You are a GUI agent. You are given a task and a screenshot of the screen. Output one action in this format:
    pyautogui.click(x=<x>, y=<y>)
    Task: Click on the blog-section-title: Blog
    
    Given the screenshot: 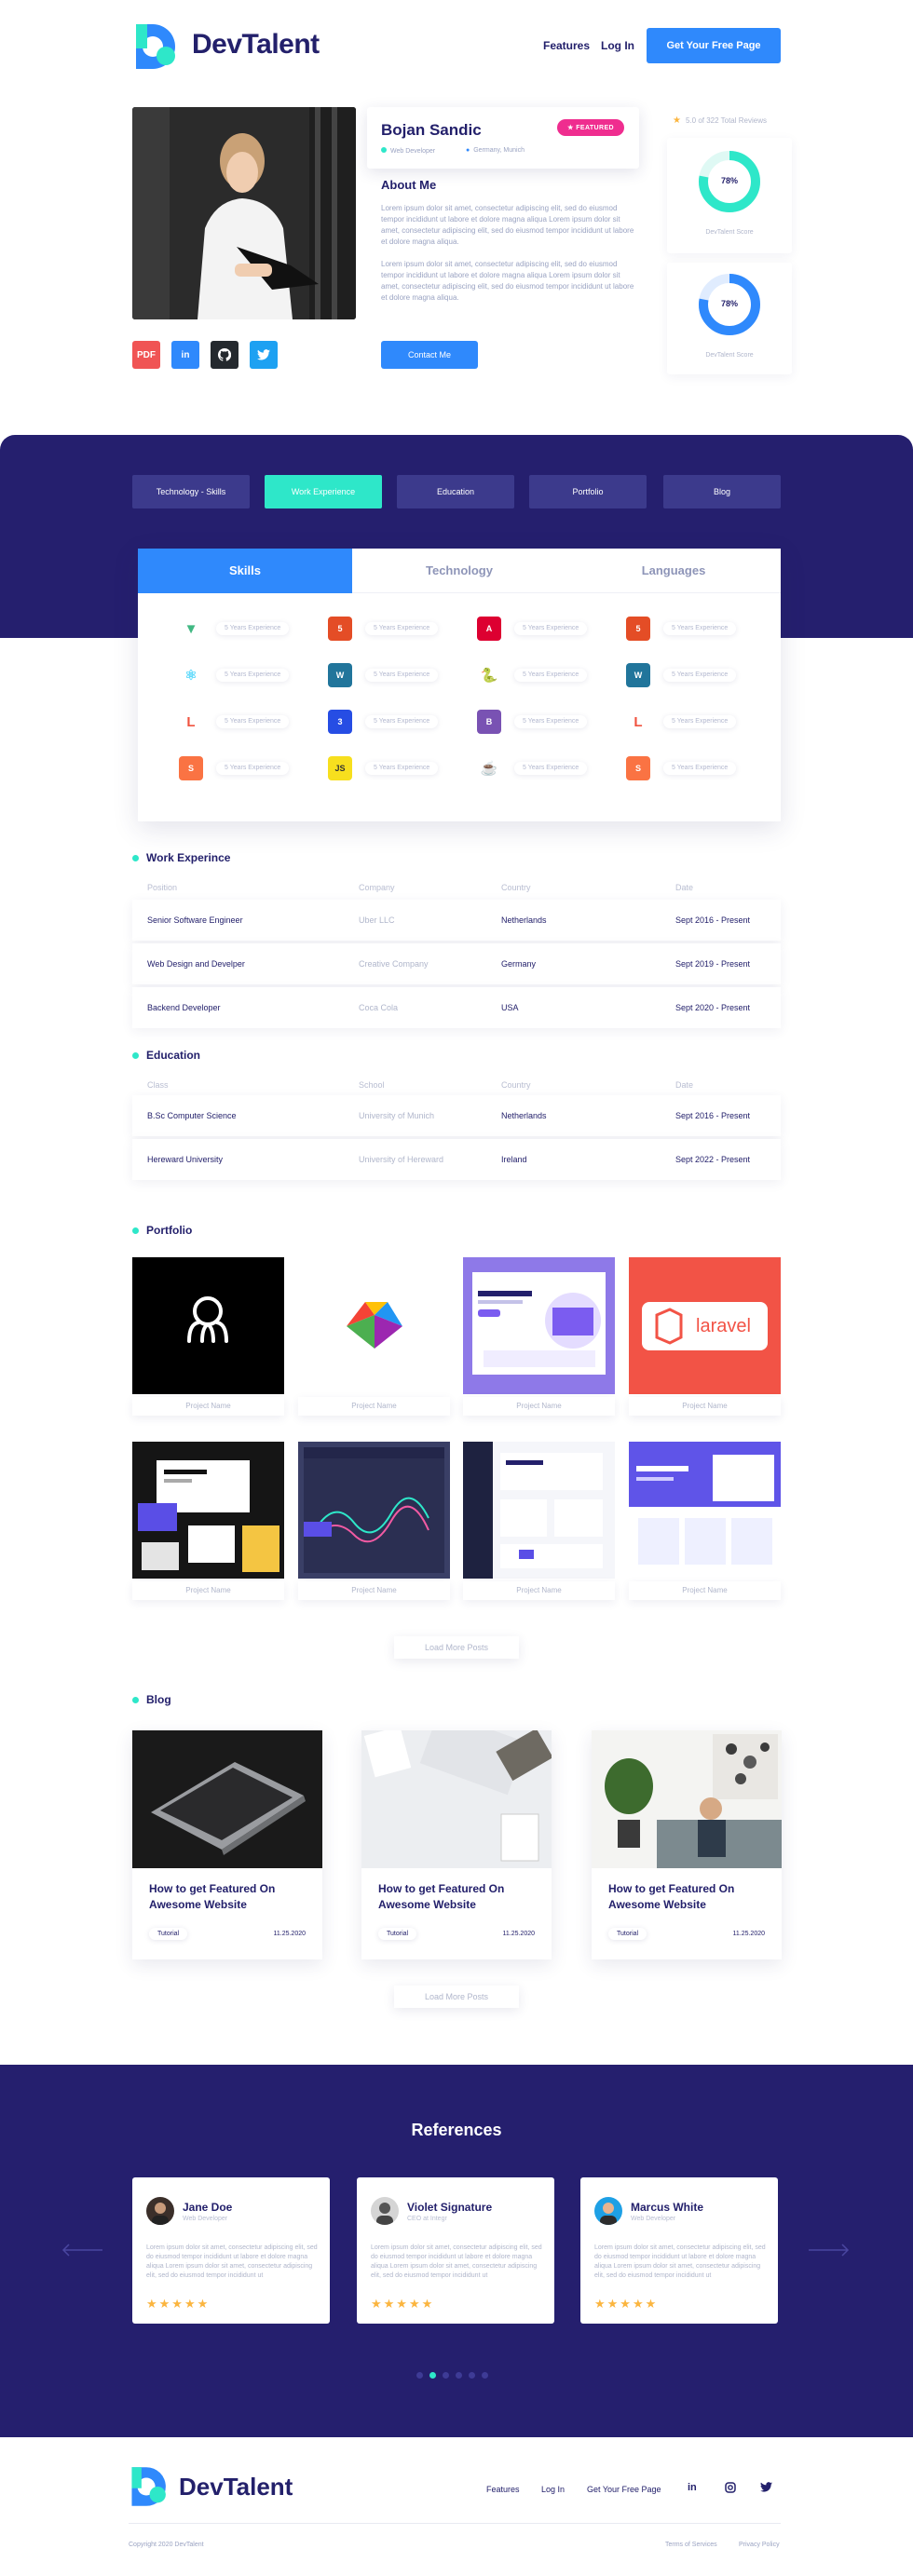 What is the action you would take?
    pyautogui.click(x=151, y=1699)
    